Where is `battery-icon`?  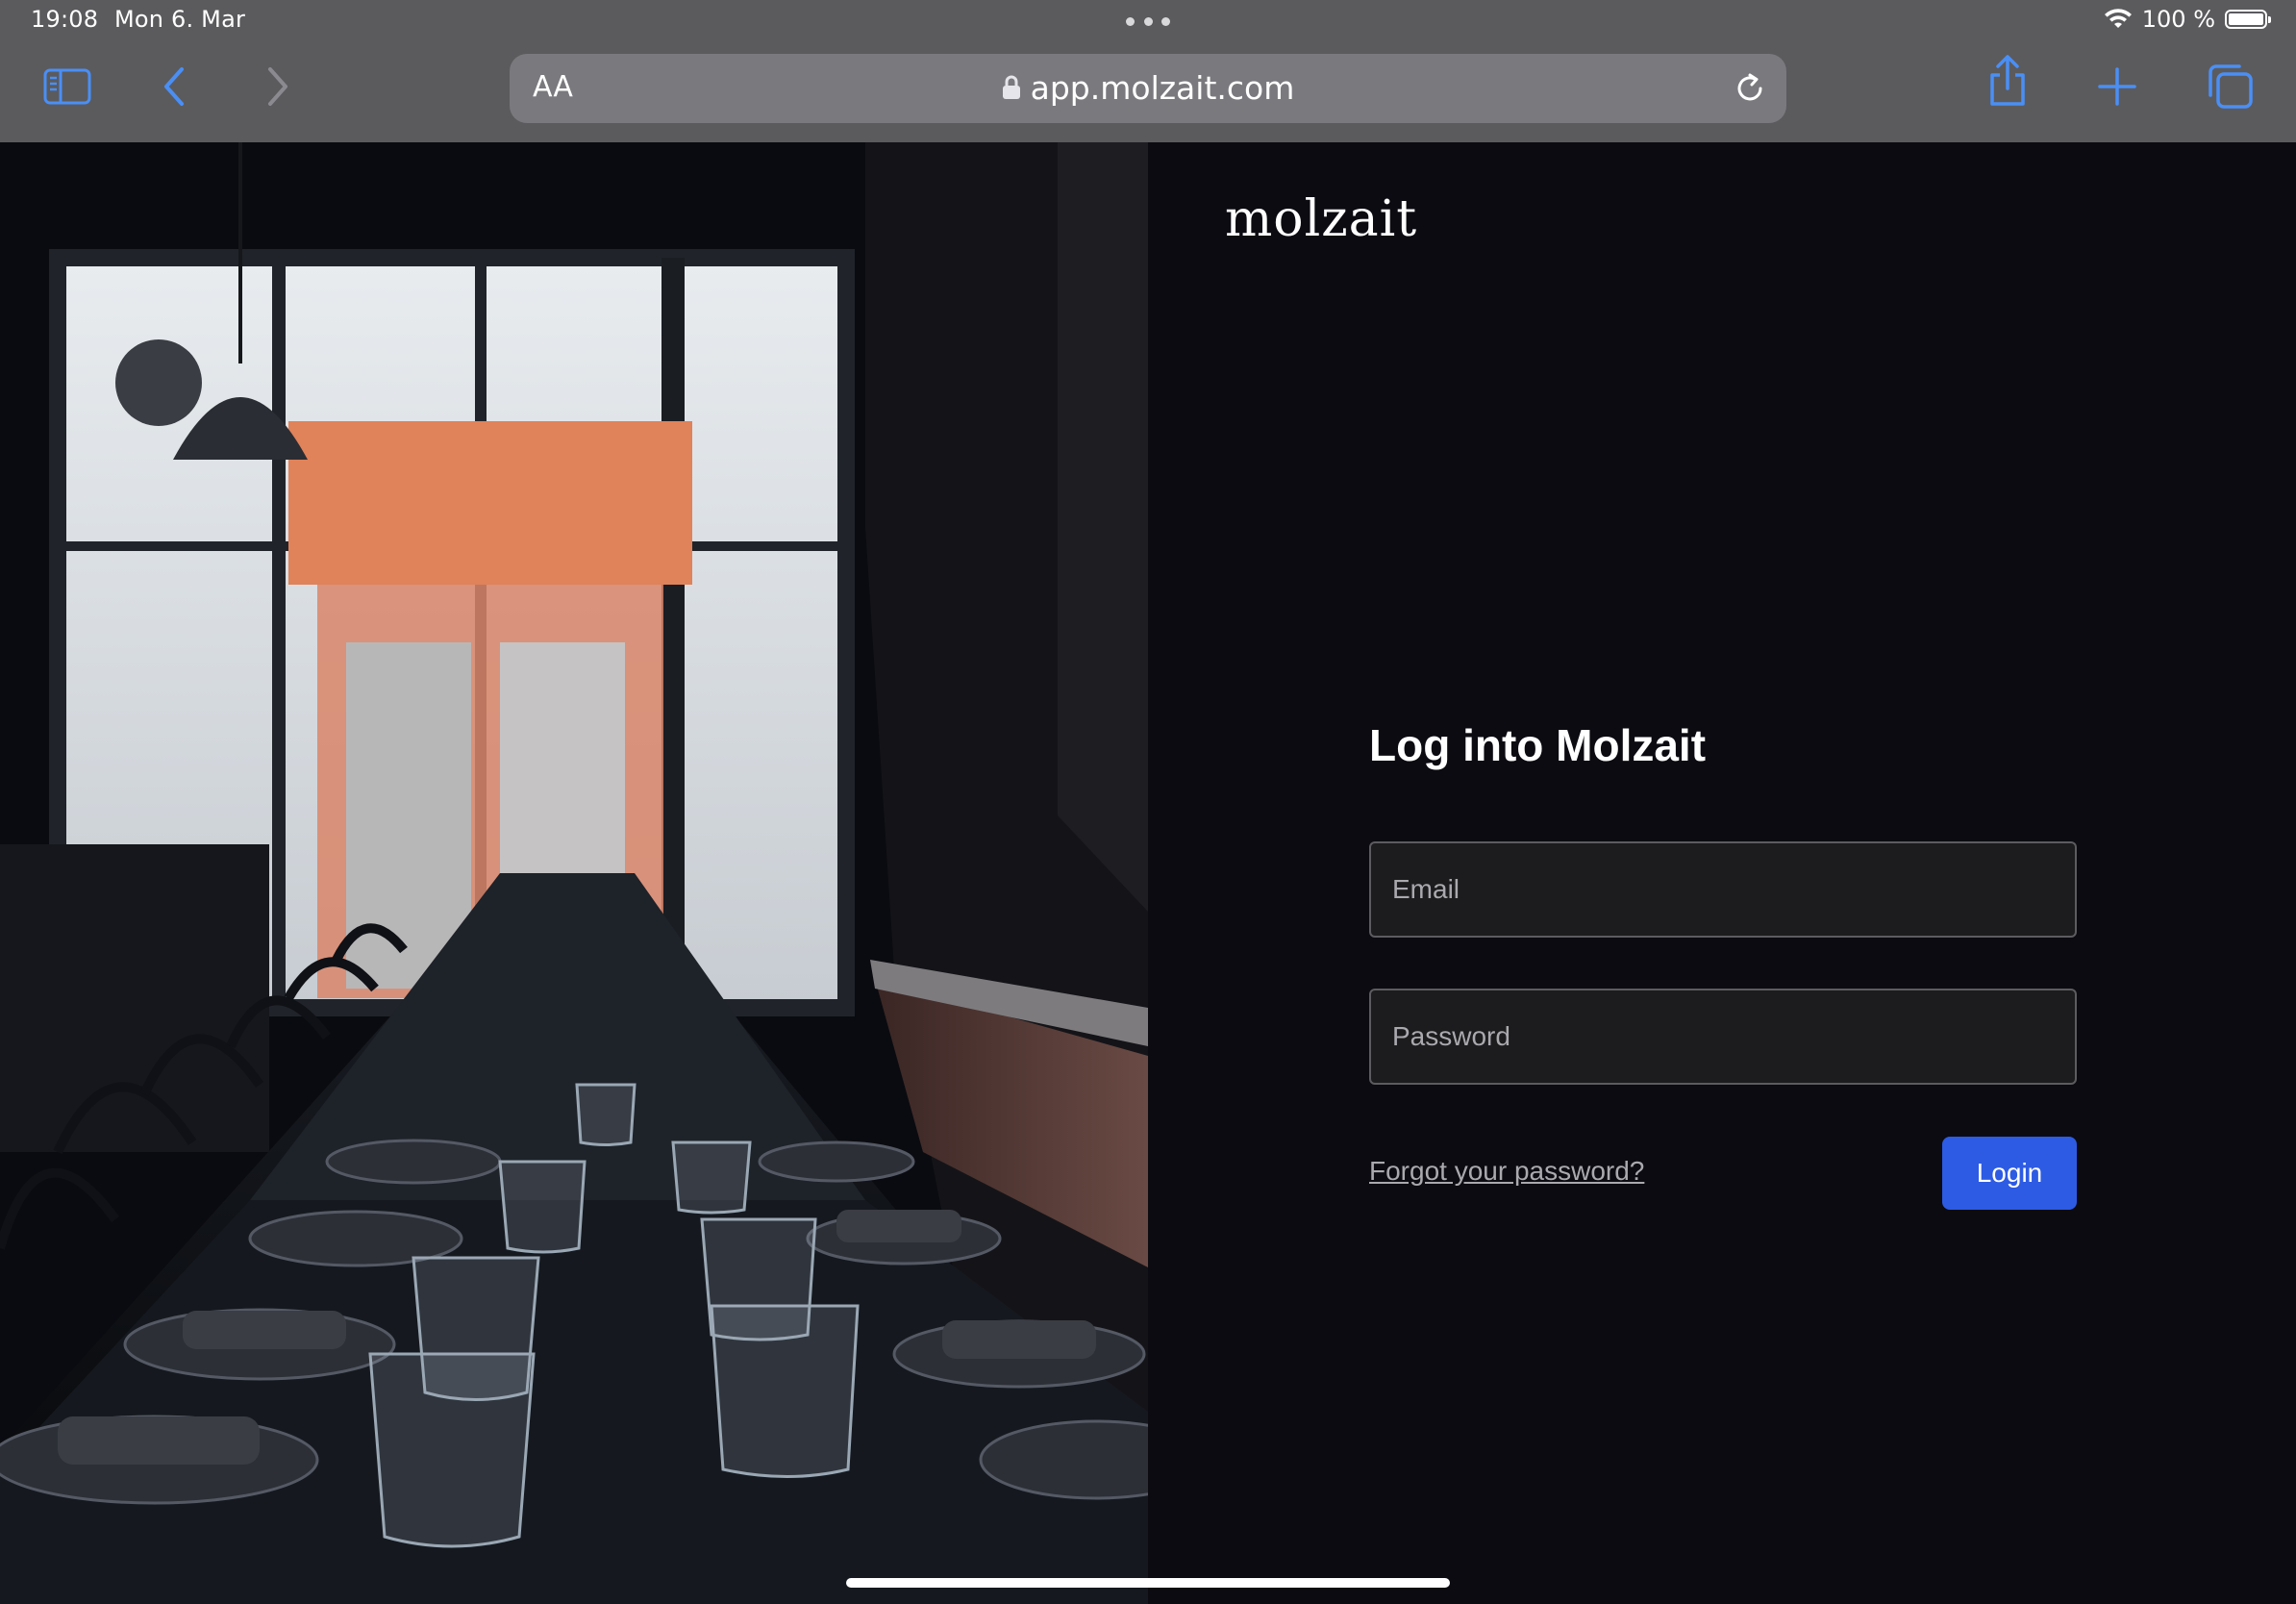 battery-icon is located at coordinates (2248, 19).